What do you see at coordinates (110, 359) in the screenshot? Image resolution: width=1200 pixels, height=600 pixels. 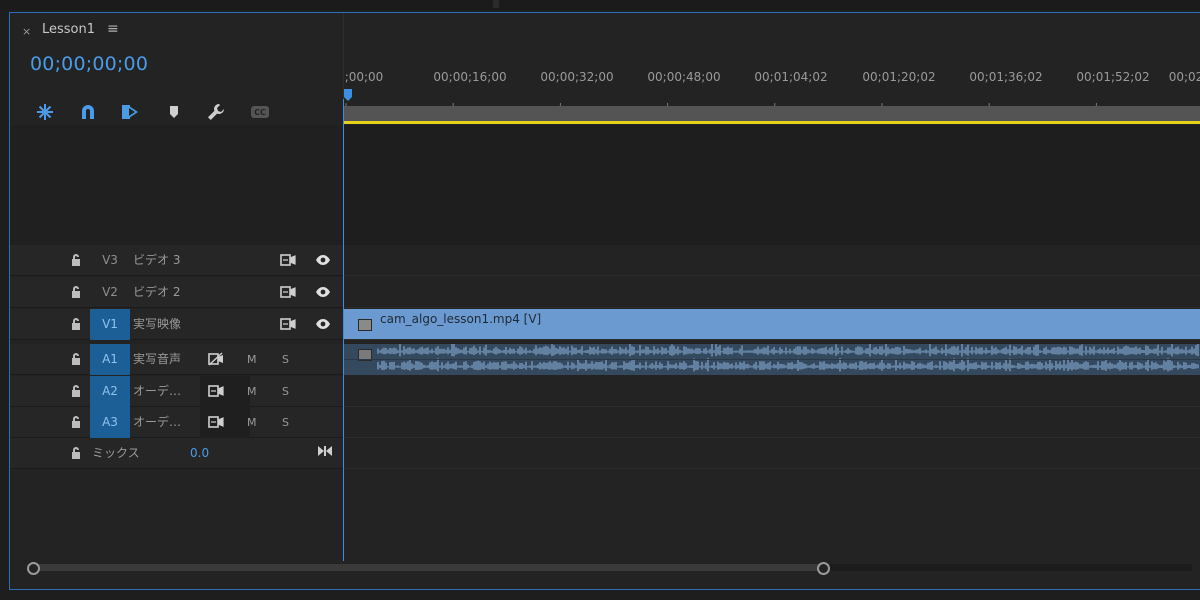 I see `track-target-a1: A1` at bounding box center [110, 359].